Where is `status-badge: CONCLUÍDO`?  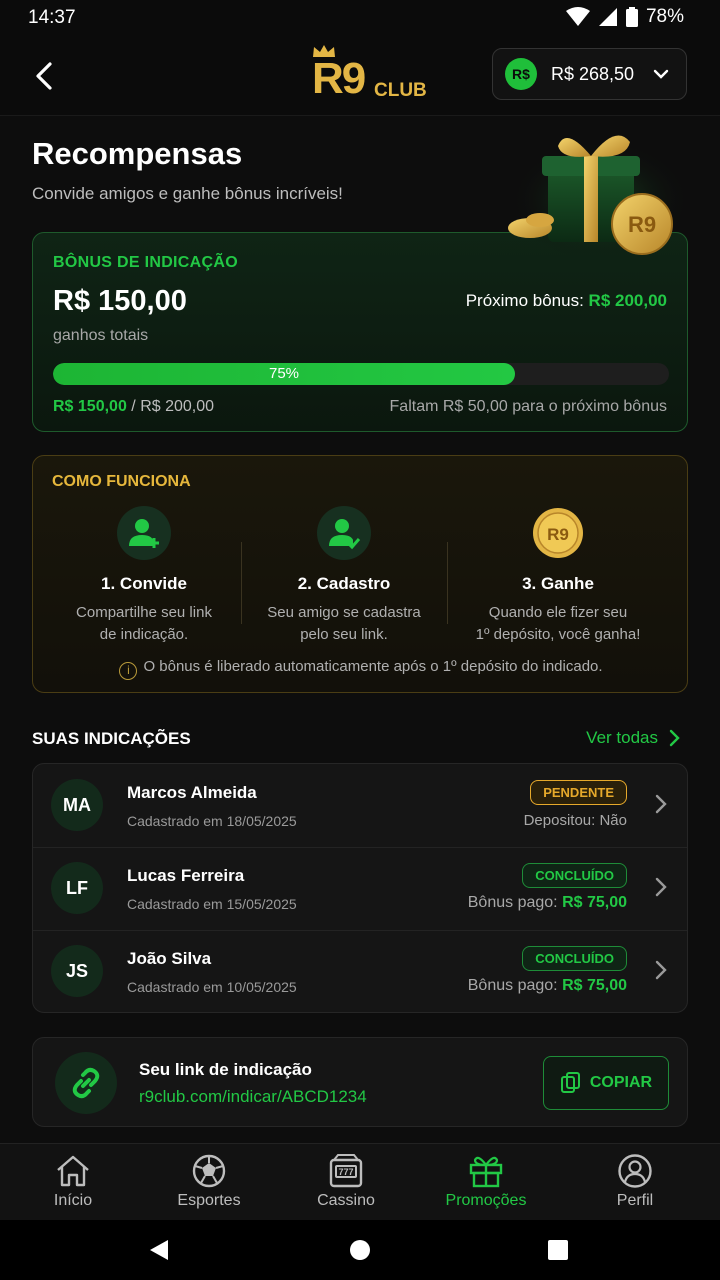 status-badge: CONCLUÍDO is located at coordinates (574, 958).